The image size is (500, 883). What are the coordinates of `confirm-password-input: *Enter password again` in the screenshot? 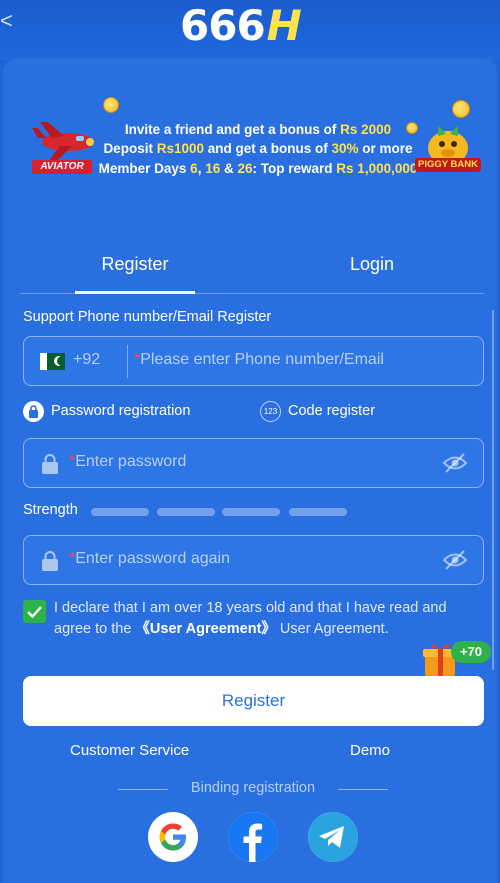 It's located at (149, 559).